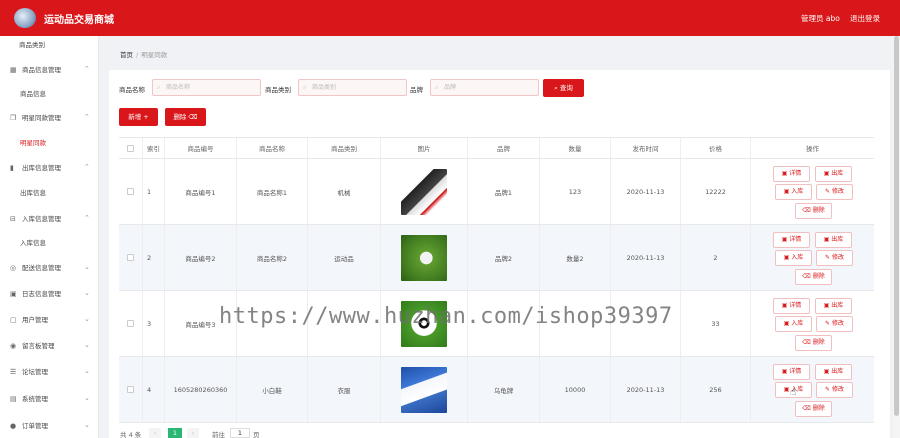 This screenshot has height=438, width=900. Describe the element at coordinates (812, 149) in the screenshot. I see `header-ops: 操作` at that location.